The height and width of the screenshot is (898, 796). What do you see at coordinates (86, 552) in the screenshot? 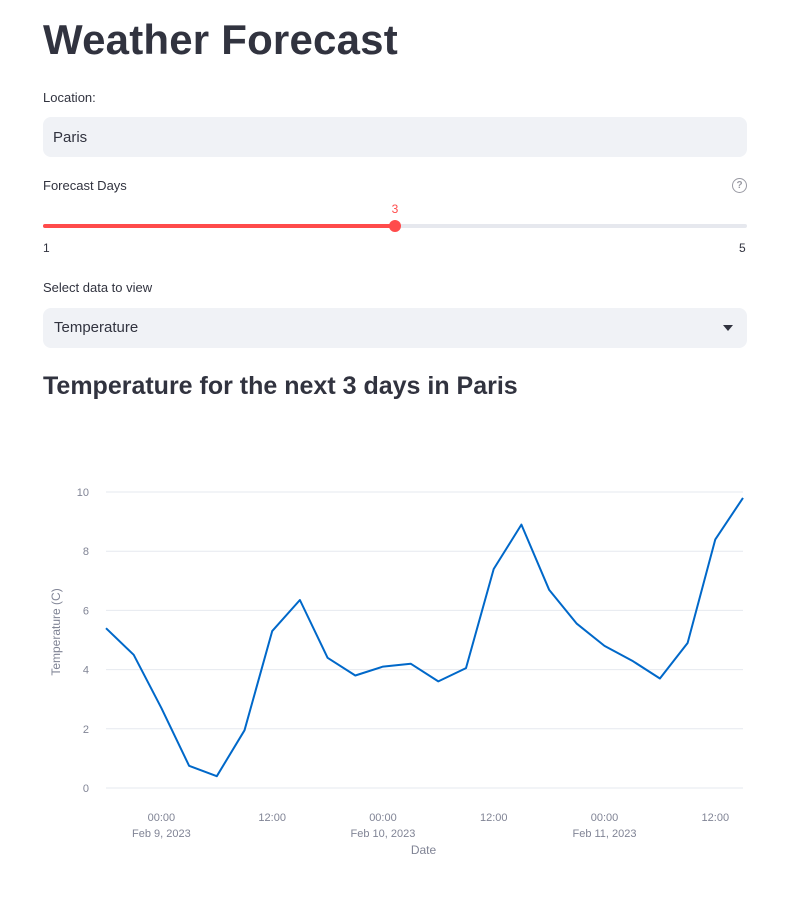
I see `y-tick-label: 8` at bounding box center [86, 552].